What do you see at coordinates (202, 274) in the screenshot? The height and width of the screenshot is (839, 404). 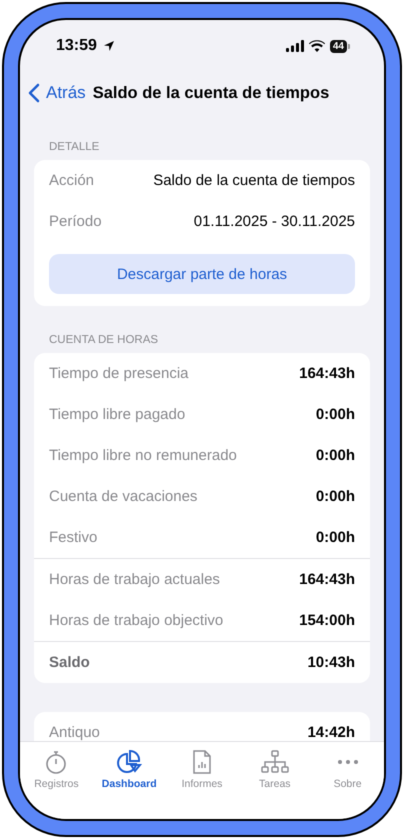 I see `download-button: Descargar parte de horas` at bounding box center [202, 274].